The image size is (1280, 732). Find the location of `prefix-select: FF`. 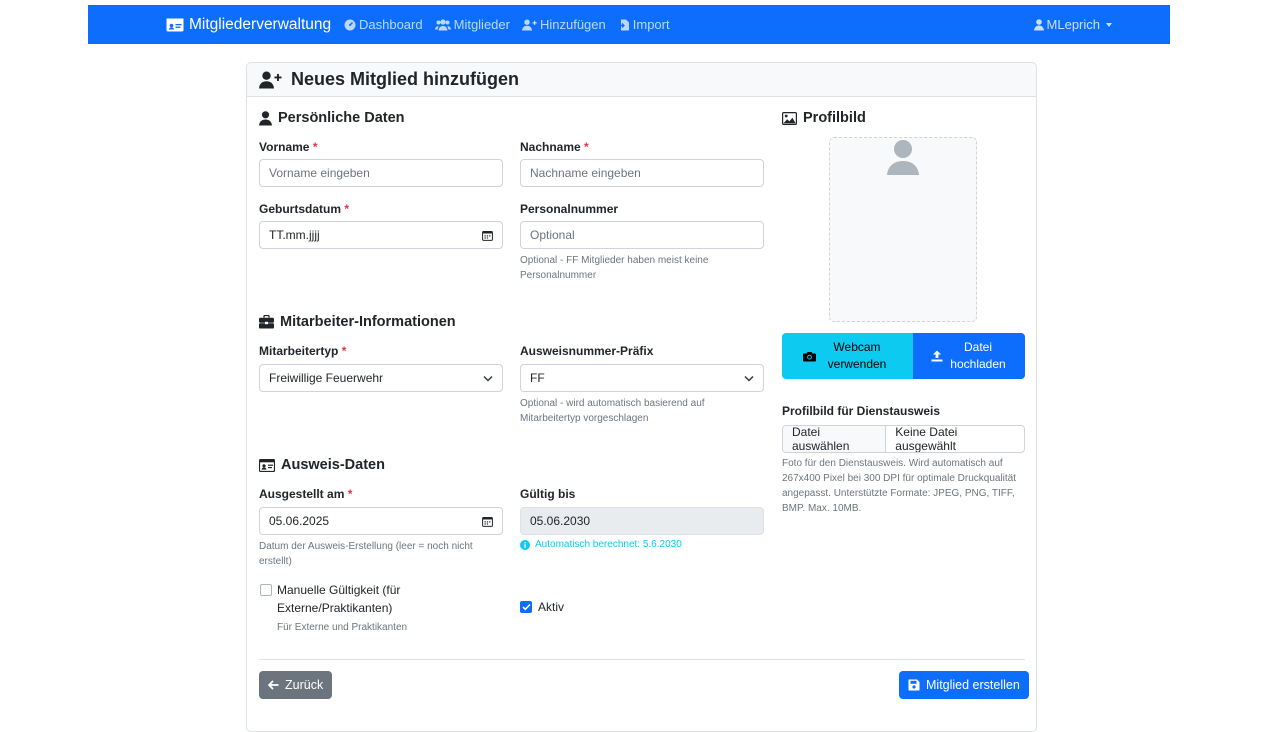

prefix-select: FF is located at coordinates (642, 378).